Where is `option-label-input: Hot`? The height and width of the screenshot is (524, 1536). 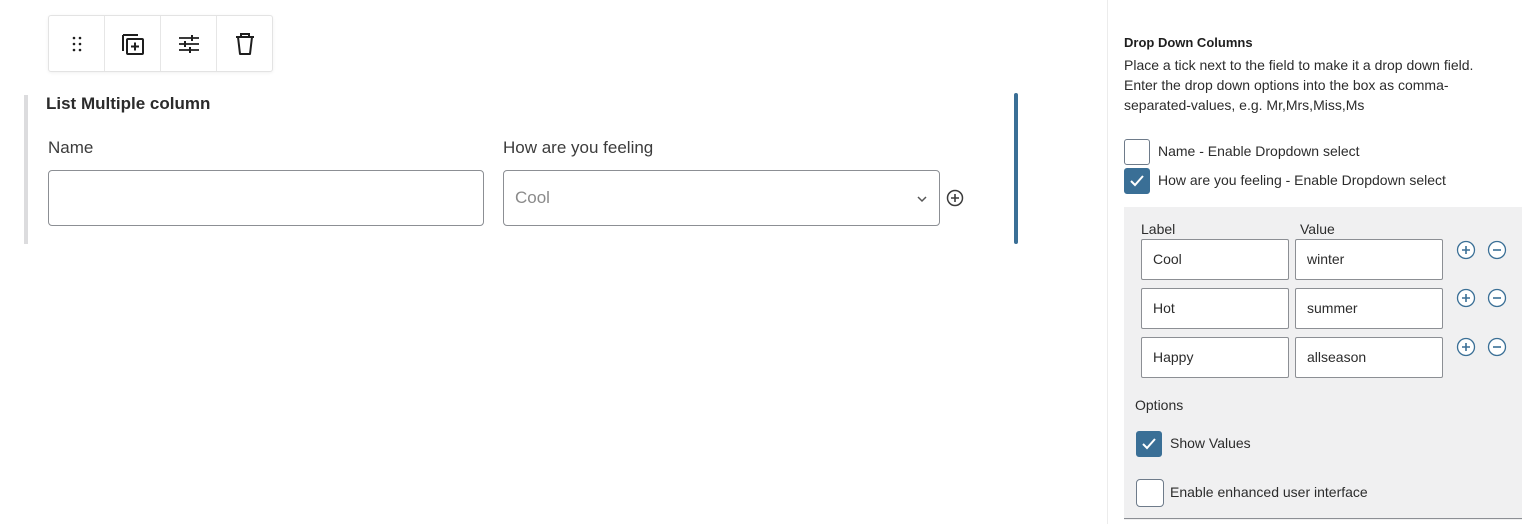 option-label-input: Hot is located at coordinates (1215, 308).